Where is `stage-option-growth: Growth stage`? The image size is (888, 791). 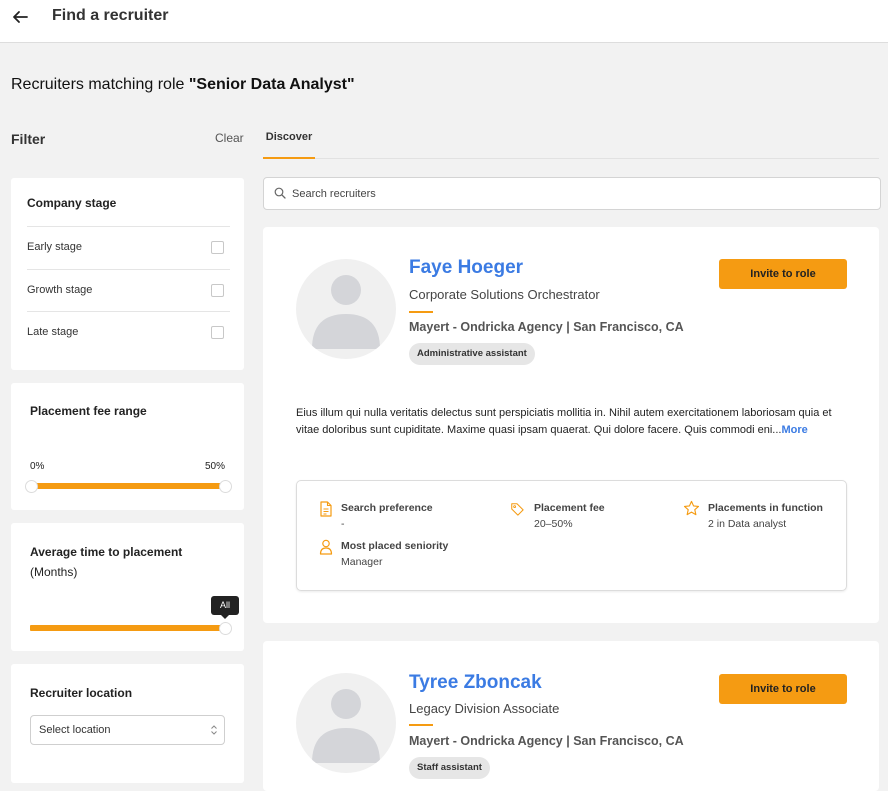 stage-option-growth: Growth stage is located at coordinates (128, 290).